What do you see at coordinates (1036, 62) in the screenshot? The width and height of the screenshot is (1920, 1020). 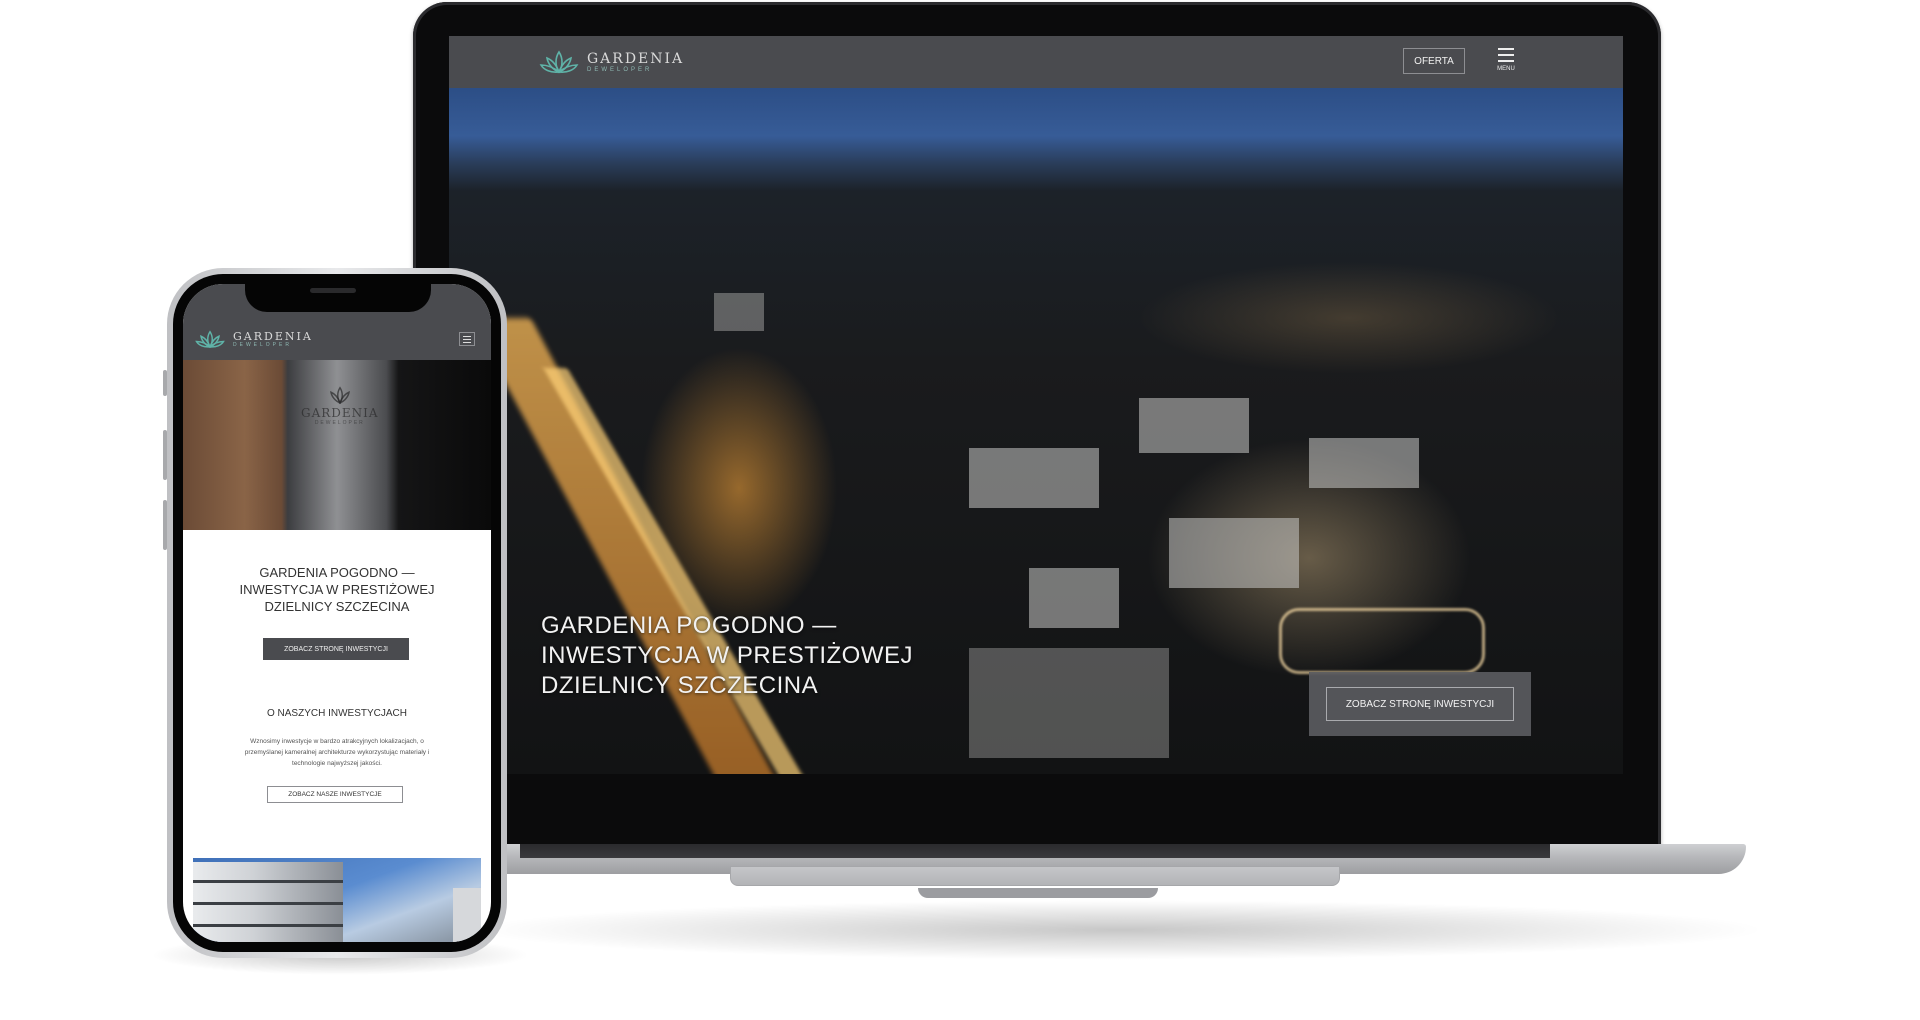 I see `site-header: GARDENIA DEWELOPER OFERTA MENU` at bounding box center [1036, 62].